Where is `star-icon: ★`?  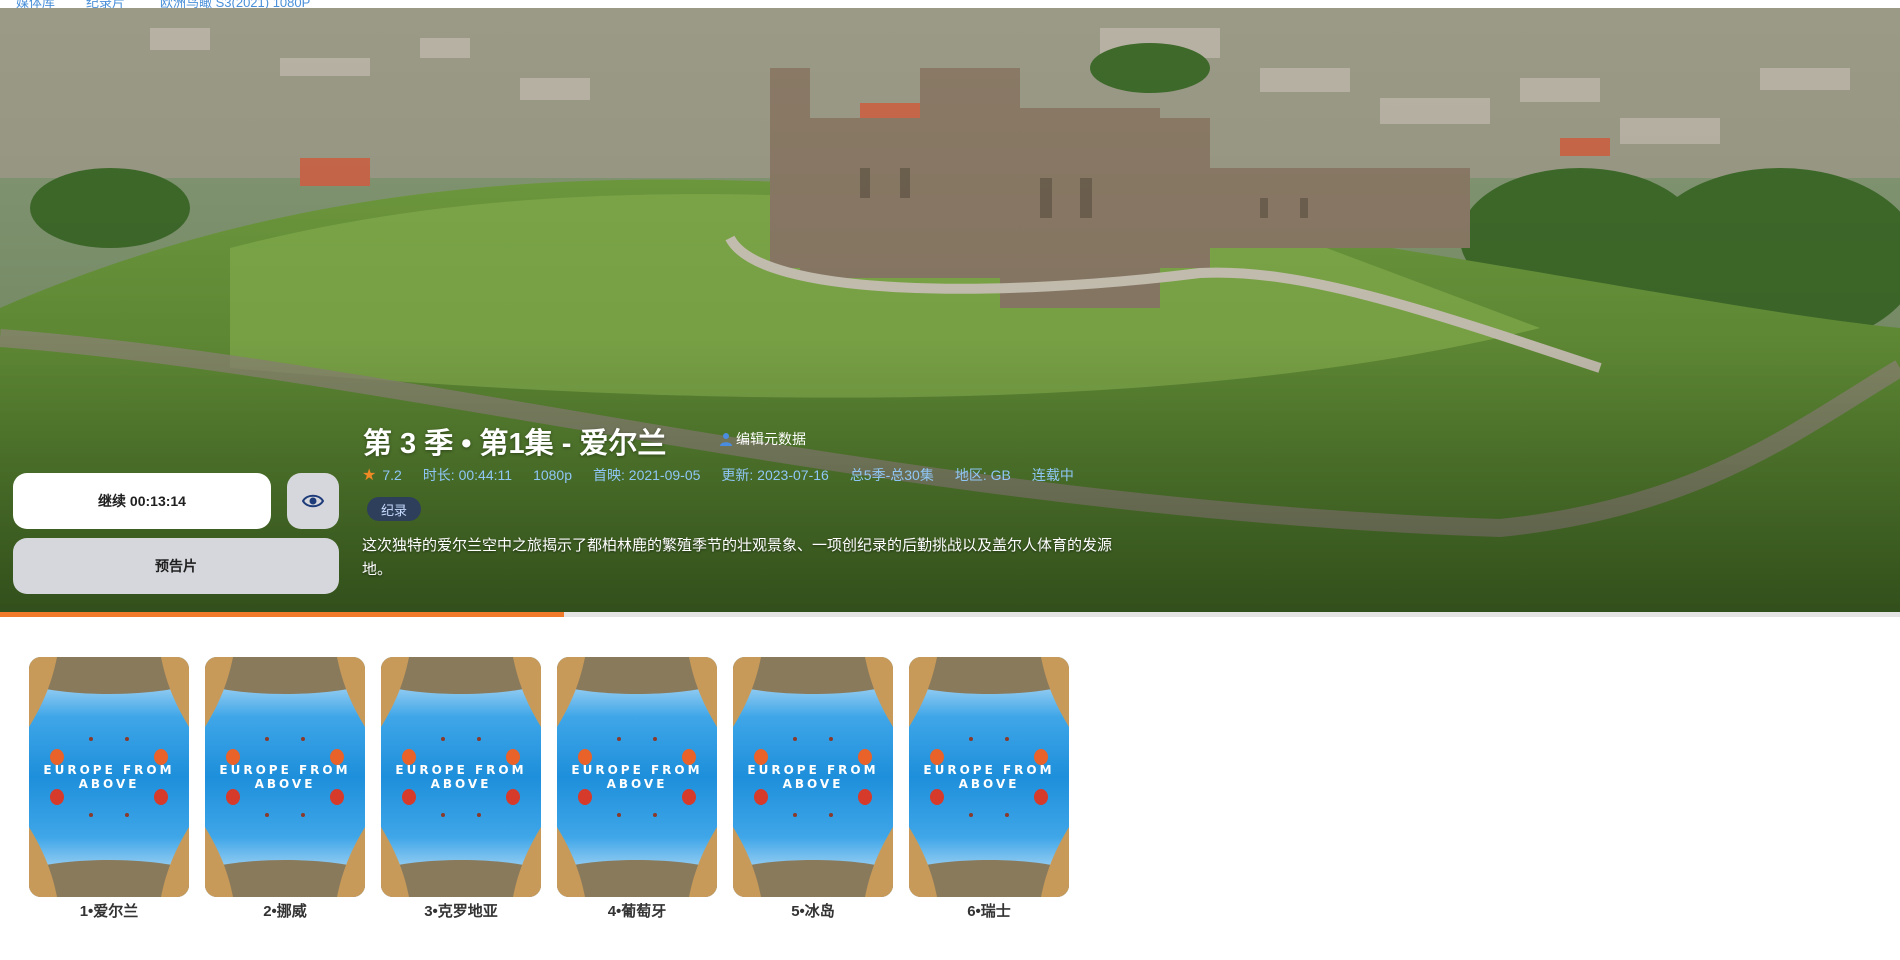 star-icon: ★ is located at coordinates (369, 475).